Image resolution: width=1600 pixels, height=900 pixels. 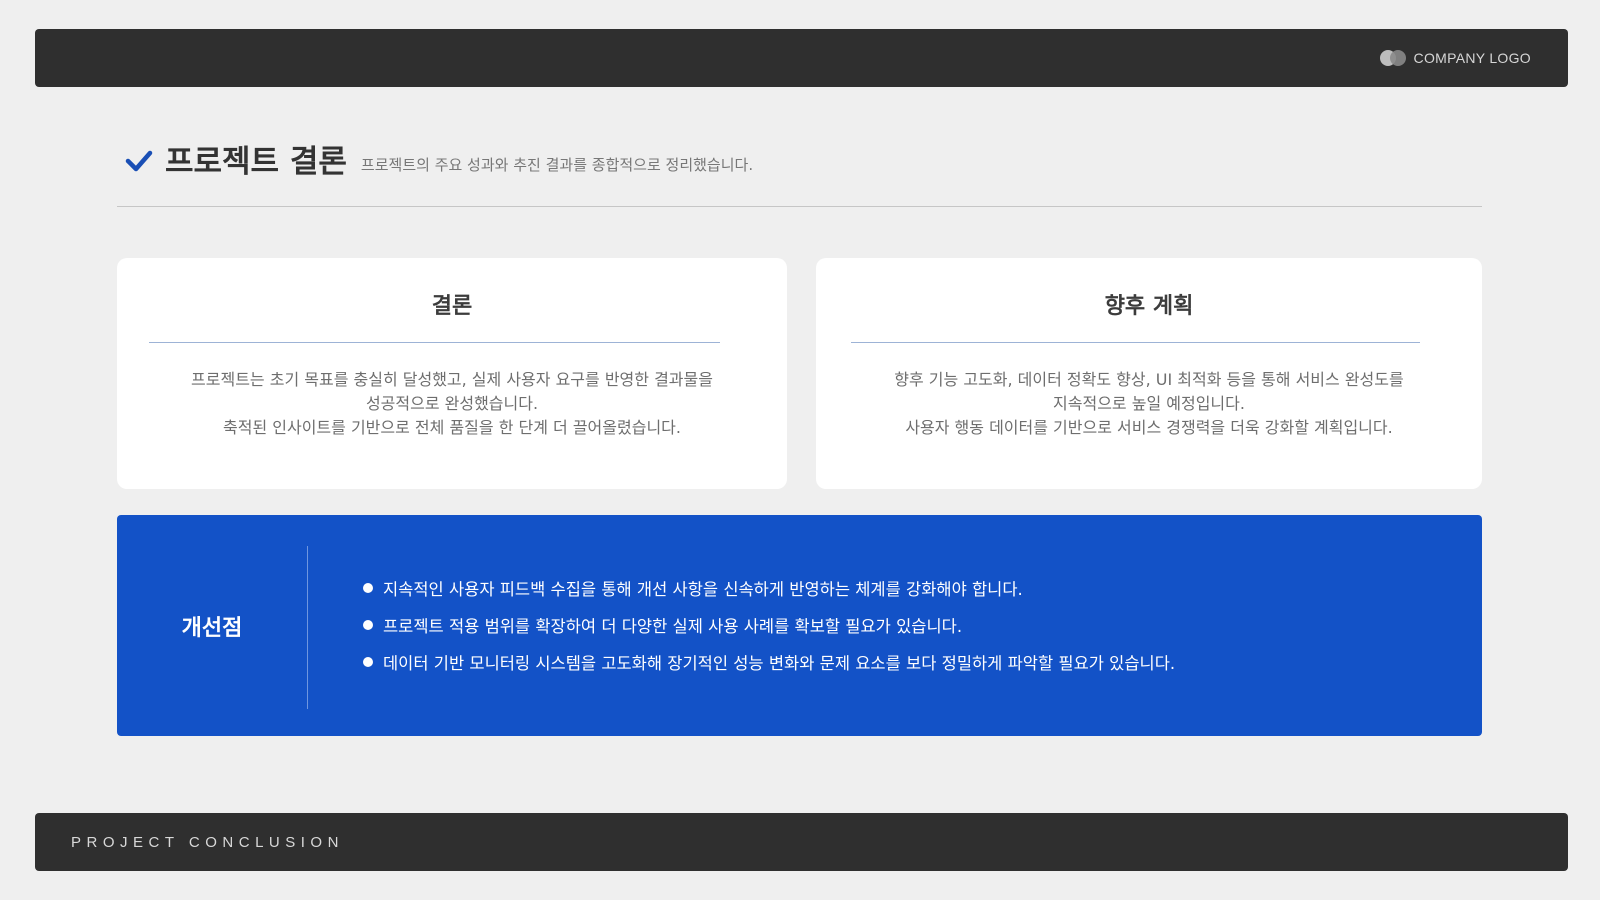 What do you see at coordinates (307, 627) in the screenshot?
I see `panel-divider` at bounding box center [307, 627].